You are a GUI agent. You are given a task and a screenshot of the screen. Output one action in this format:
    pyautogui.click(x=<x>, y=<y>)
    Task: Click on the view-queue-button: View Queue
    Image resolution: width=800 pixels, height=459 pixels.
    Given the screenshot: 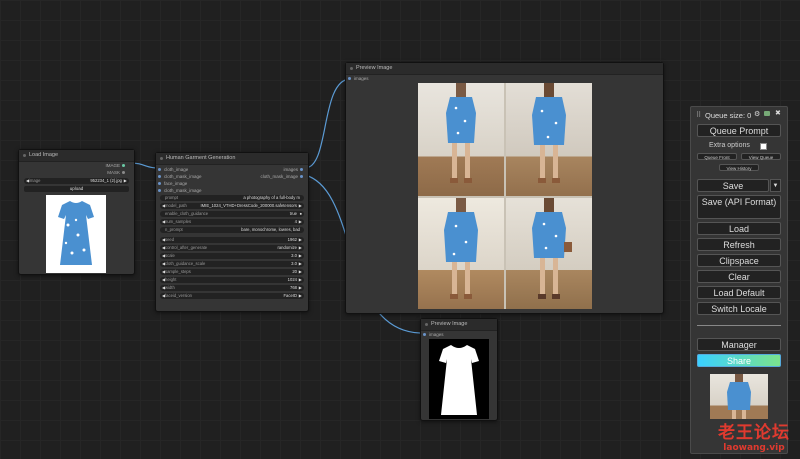 What is the action you would take?
    pyautogui.click(x=761, y=156)
    